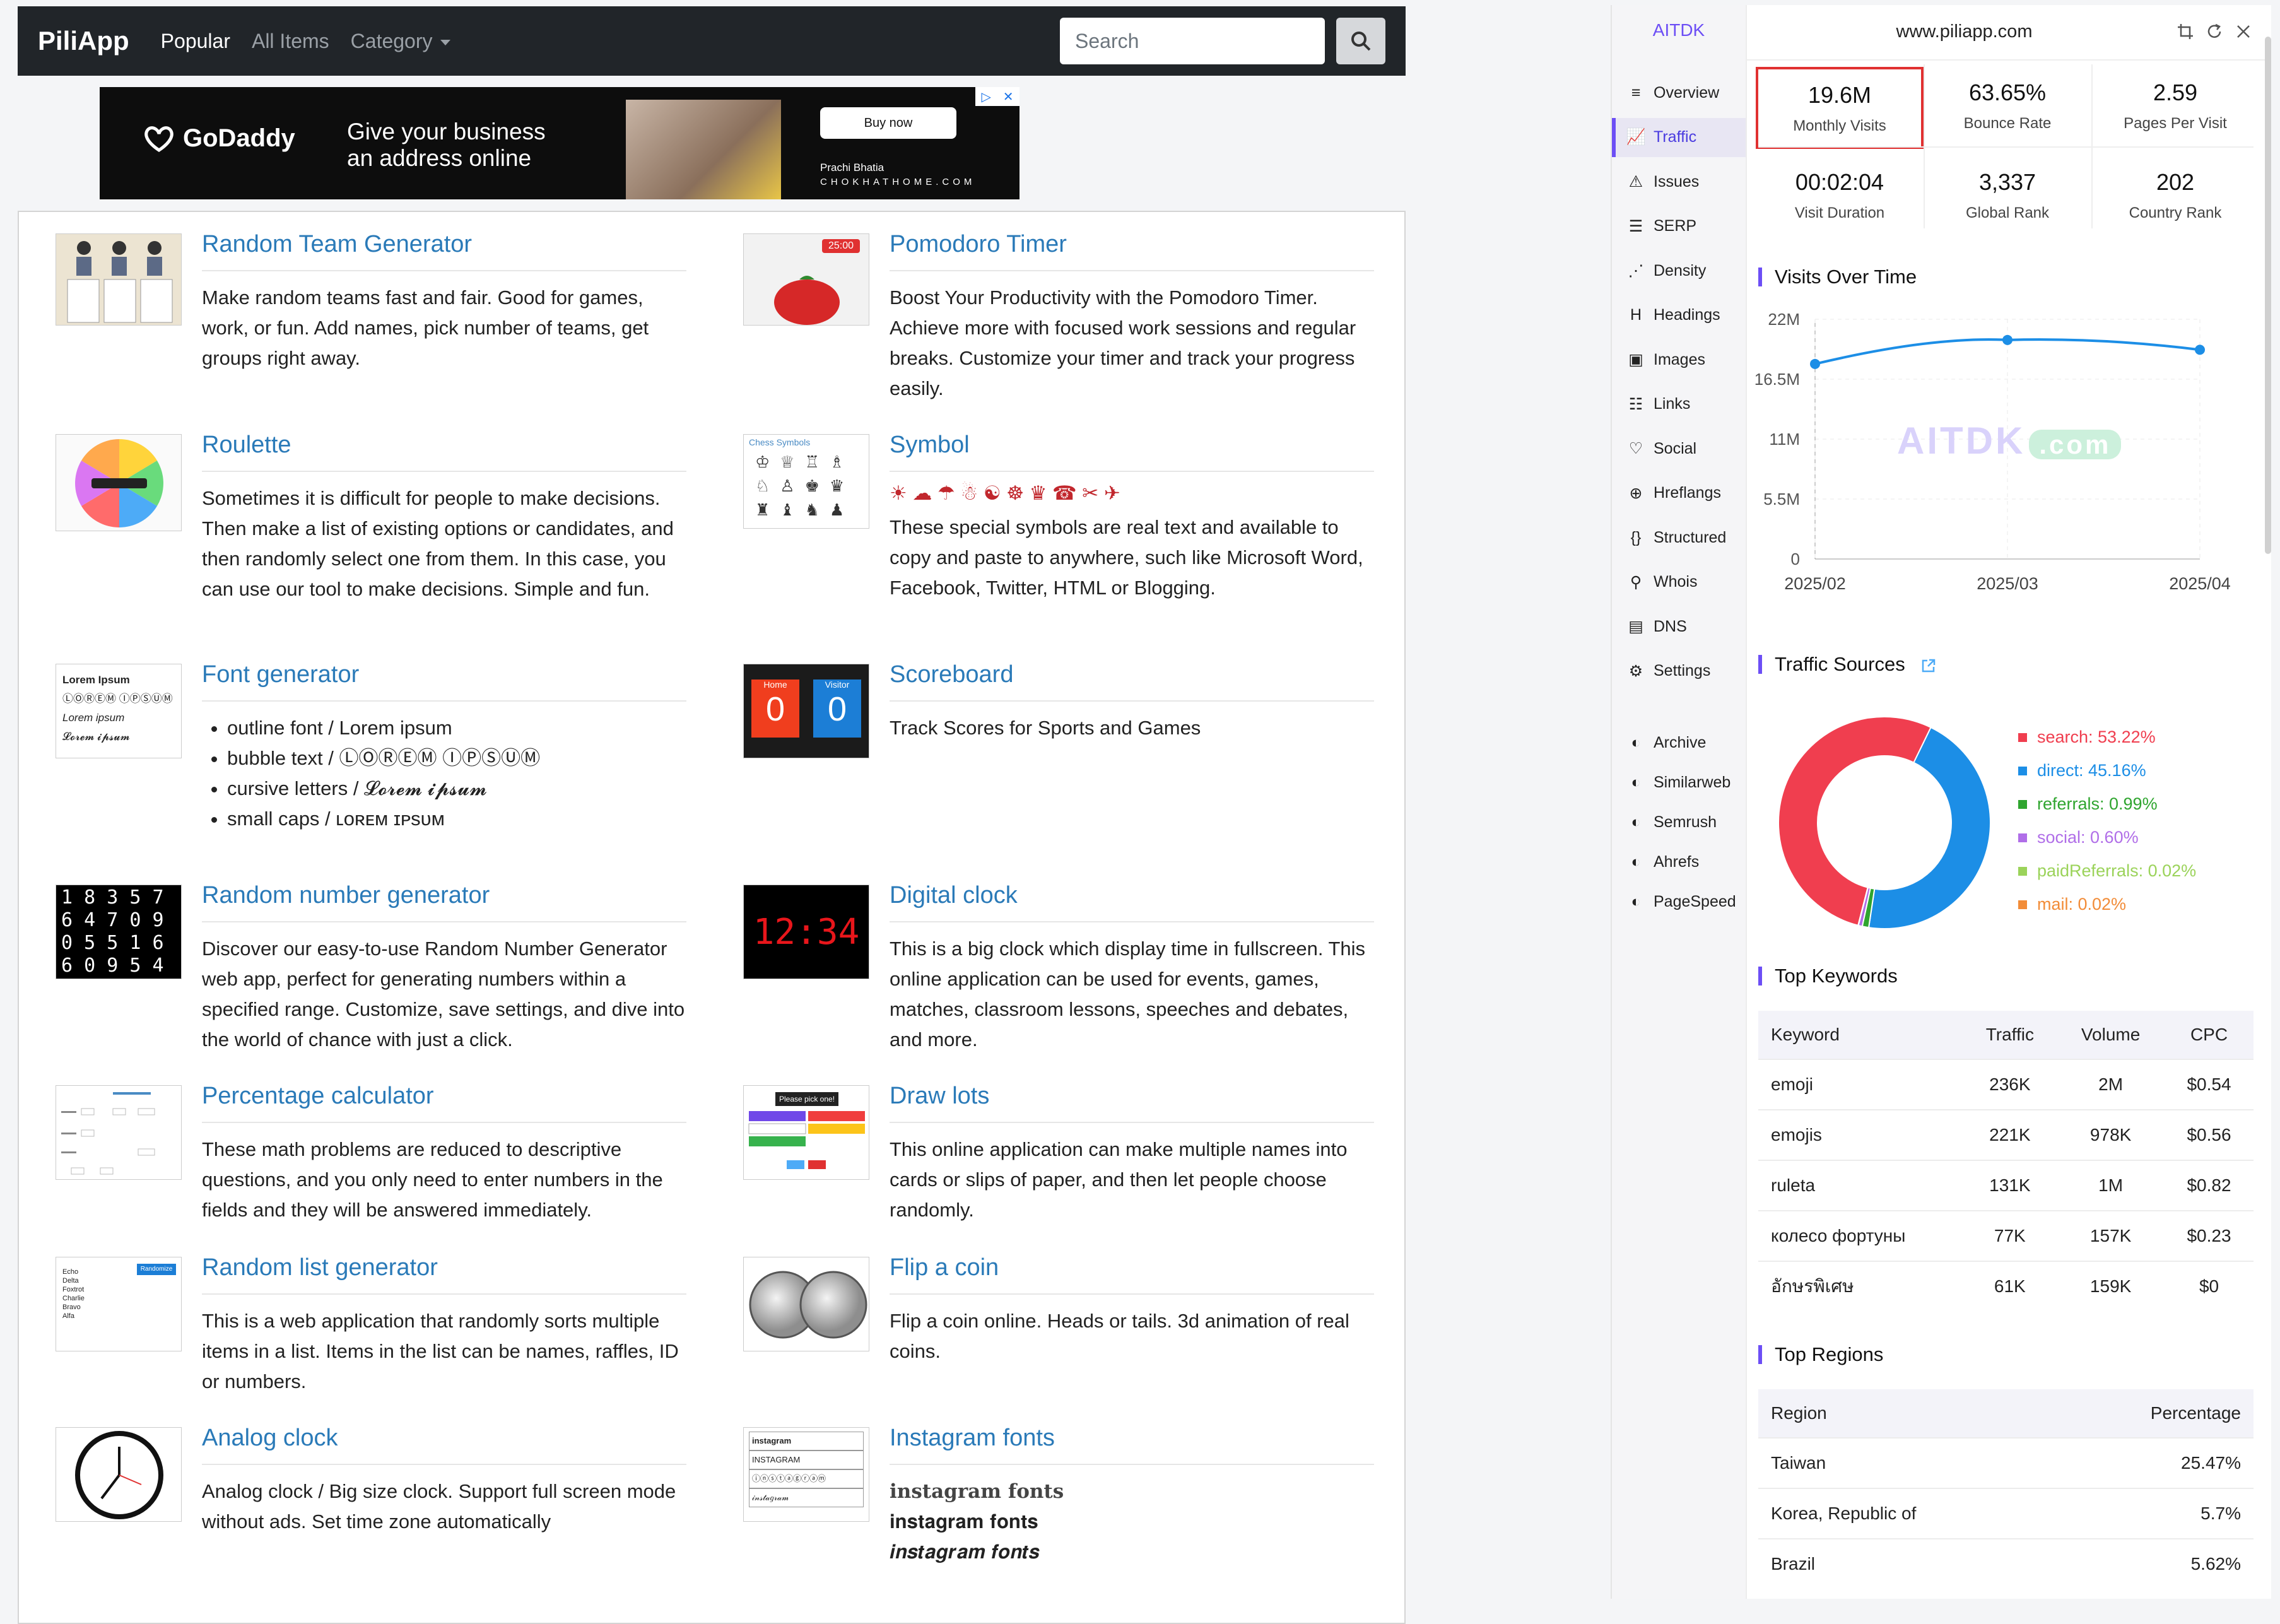  Describe the element at coordinates (2006, 1462) in the screenshot. I see `table-row: Taiwan 25.47%` at that location.